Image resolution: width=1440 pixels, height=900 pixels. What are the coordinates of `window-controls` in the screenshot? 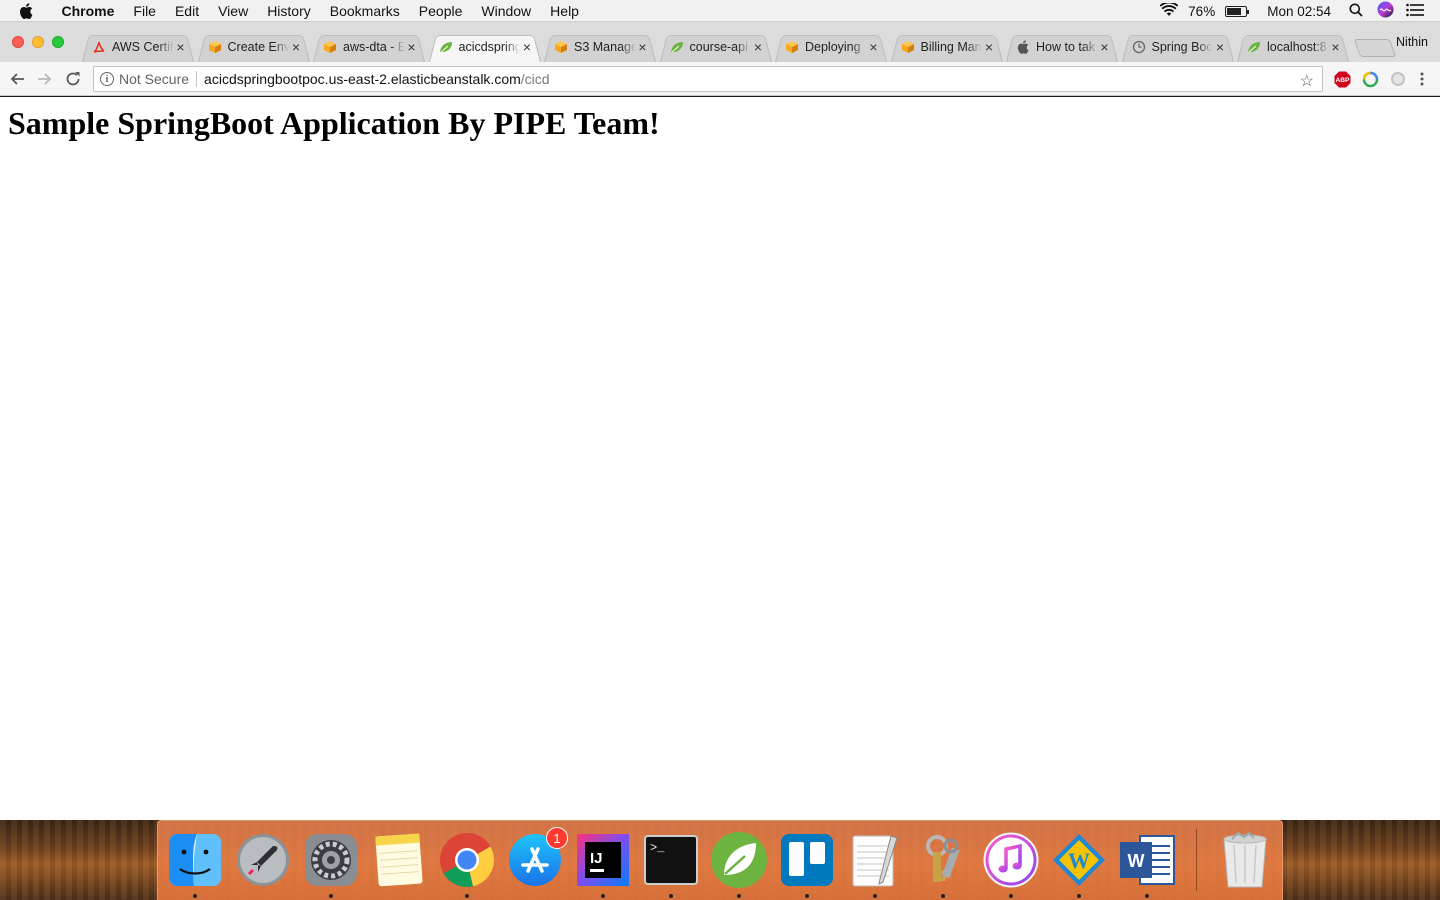 It's located at (38, 42).